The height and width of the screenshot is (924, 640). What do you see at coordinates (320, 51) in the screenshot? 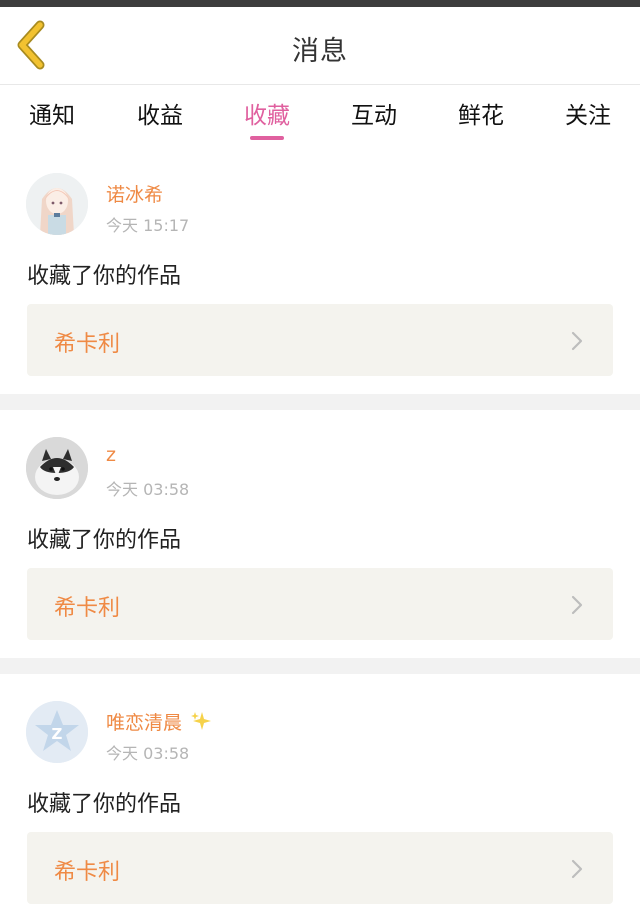
I see `page-title: 消息` at bounding box center [320, 51].